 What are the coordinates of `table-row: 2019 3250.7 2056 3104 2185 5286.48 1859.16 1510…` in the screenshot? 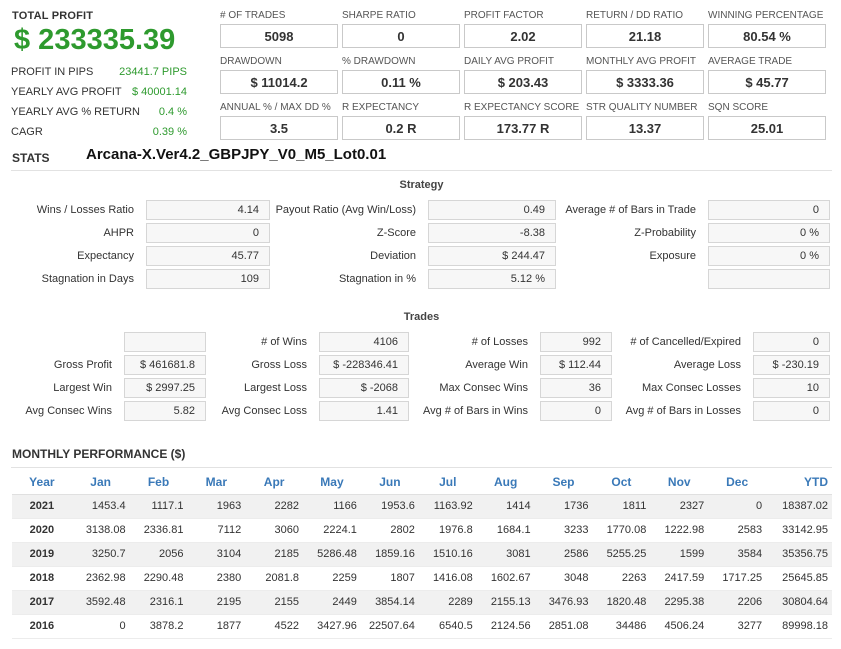 It's located at (422, 554).